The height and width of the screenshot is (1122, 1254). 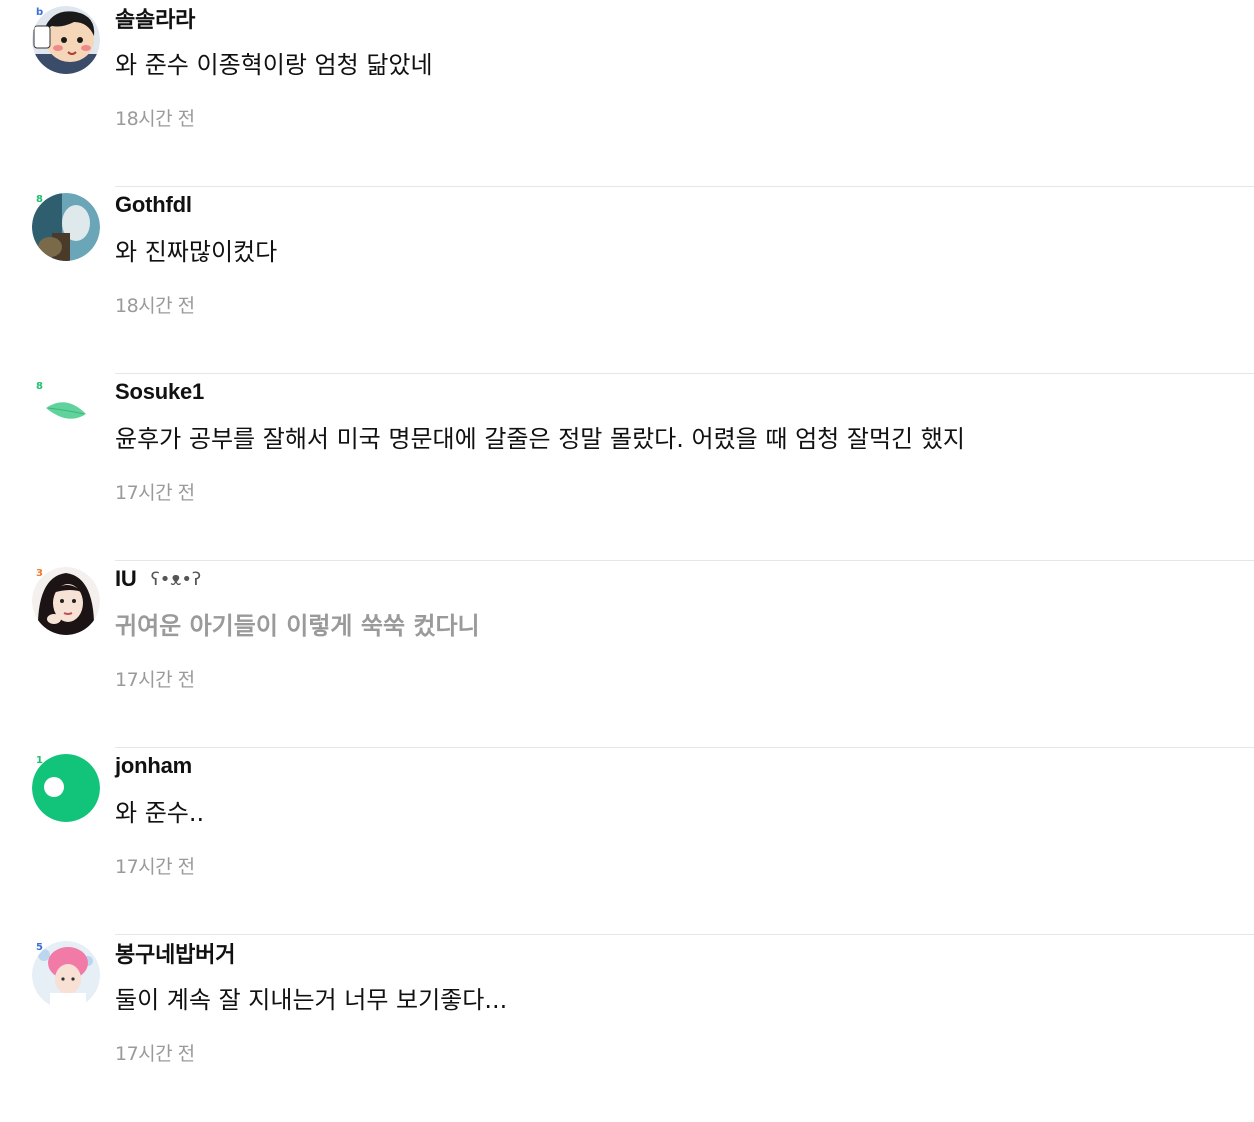 What do you see at coordinates (155, 18) in the screenshot?
I see `comment-author: 솔솔라라` at bounding box center [155, 18].